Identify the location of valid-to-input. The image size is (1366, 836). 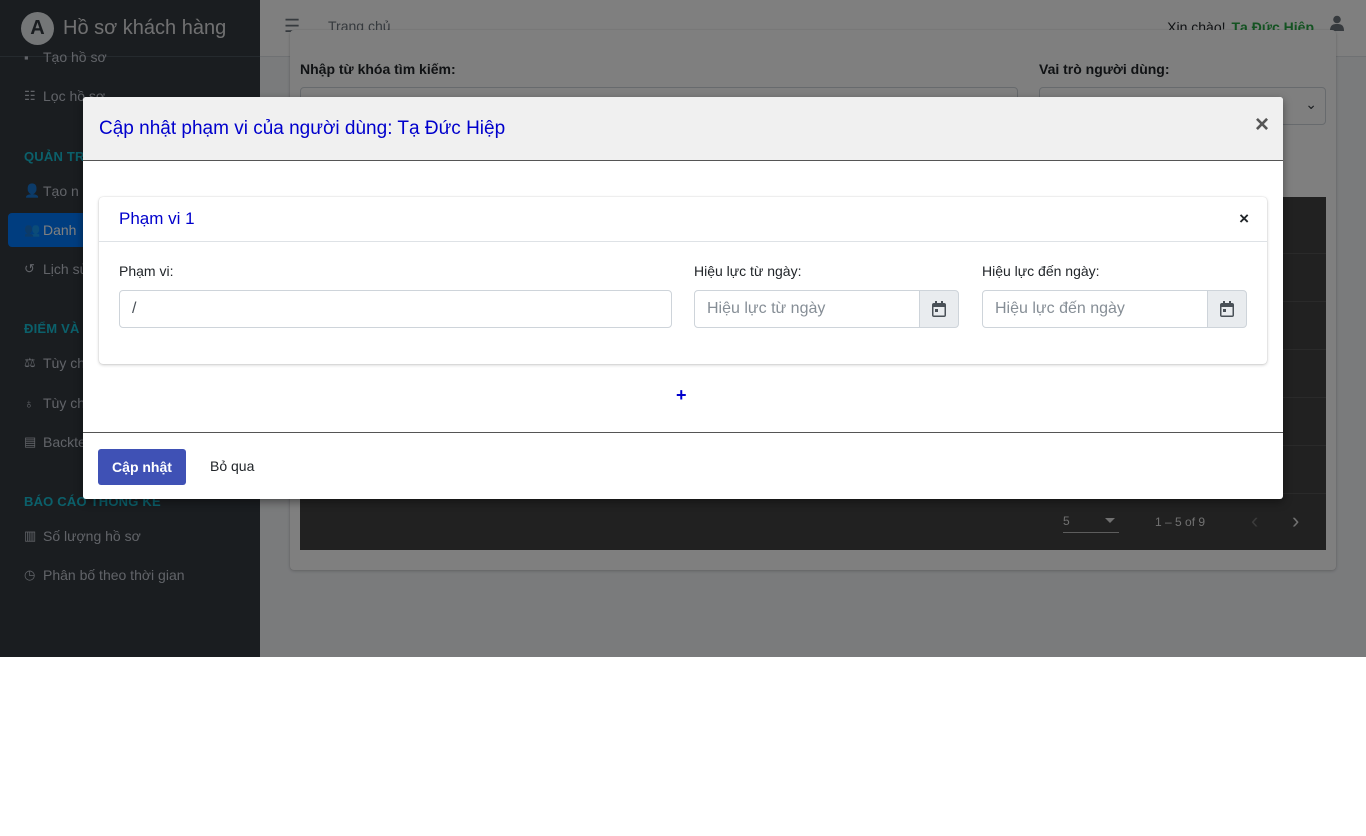
(1095, 309).